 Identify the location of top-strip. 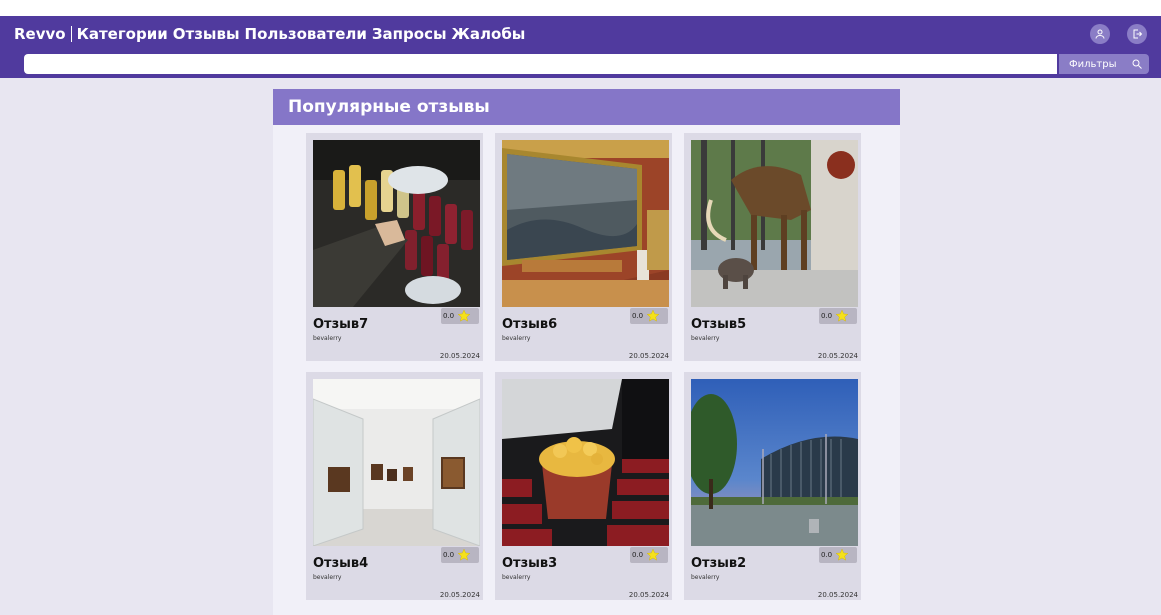
(580, 8).